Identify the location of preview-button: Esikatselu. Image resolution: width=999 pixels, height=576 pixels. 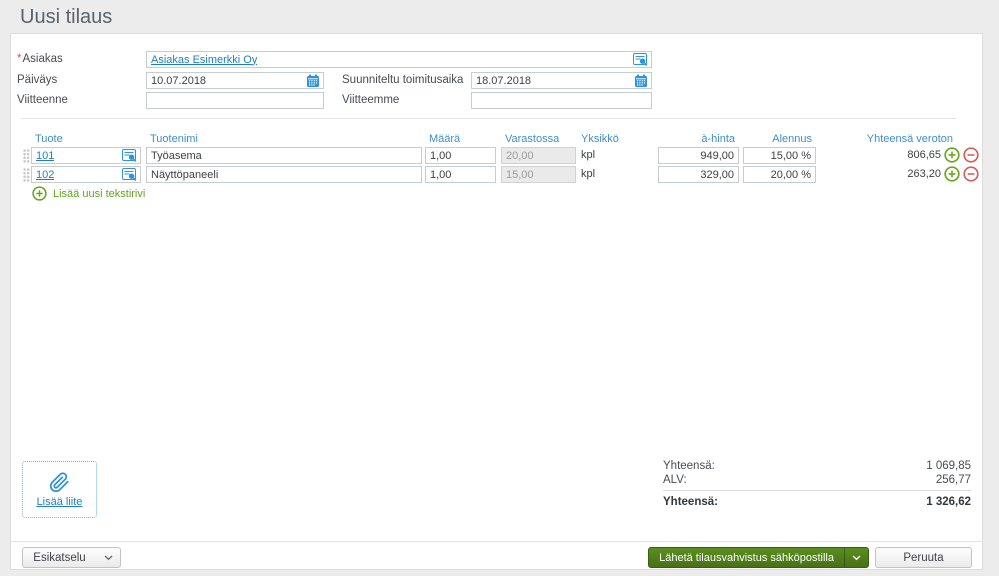
(71, 557).